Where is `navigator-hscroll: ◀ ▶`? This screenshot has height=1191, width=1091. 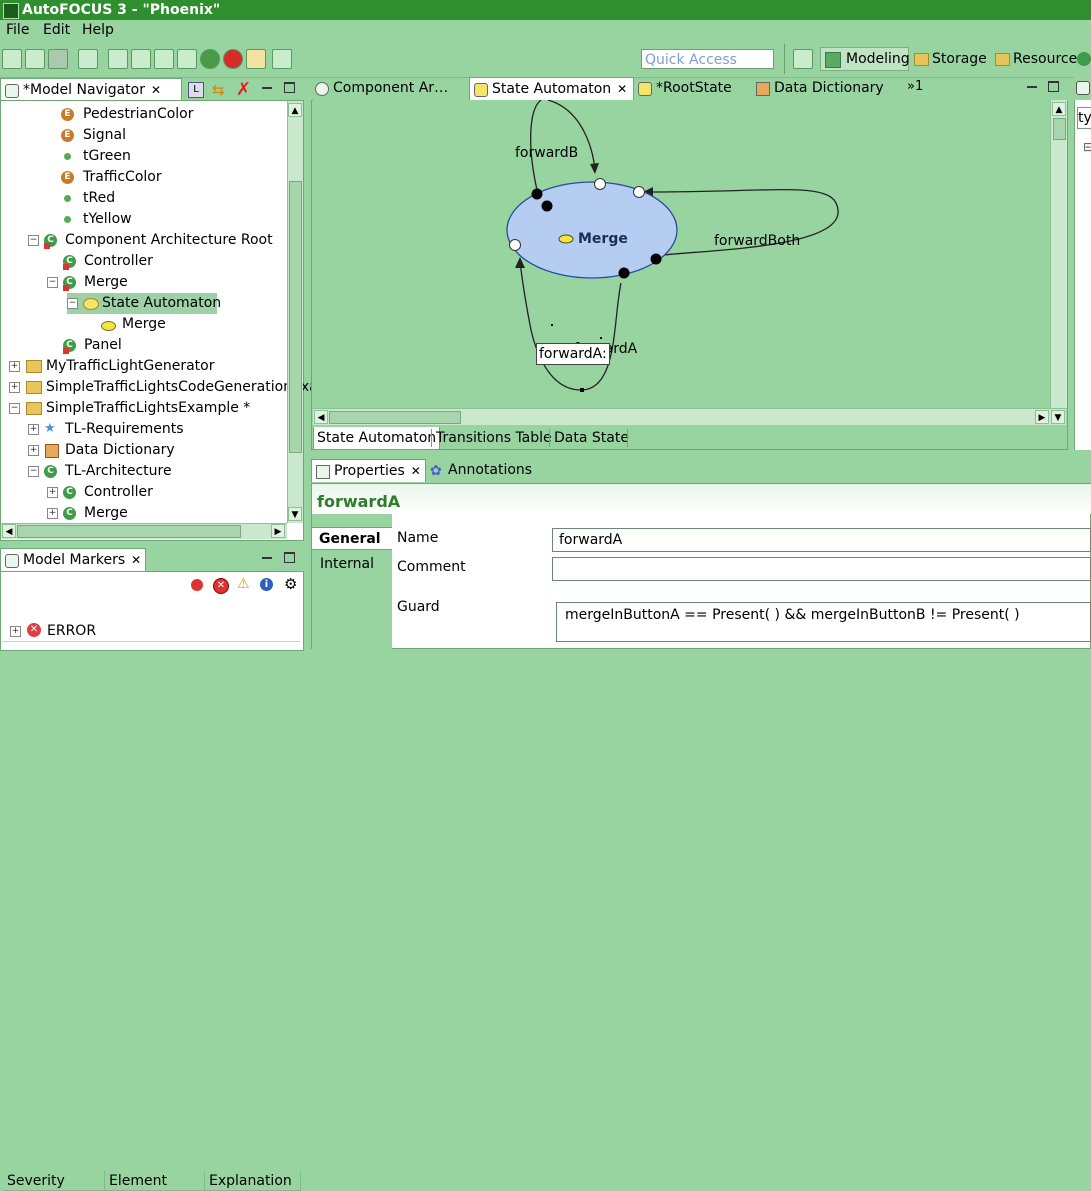
navigator-hscroll: ◀ ▶ is located at coordinates (144, 531).